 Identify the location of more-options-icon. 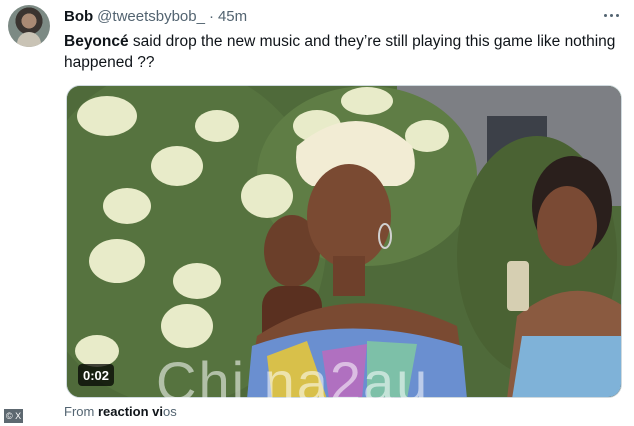
(611, 15).